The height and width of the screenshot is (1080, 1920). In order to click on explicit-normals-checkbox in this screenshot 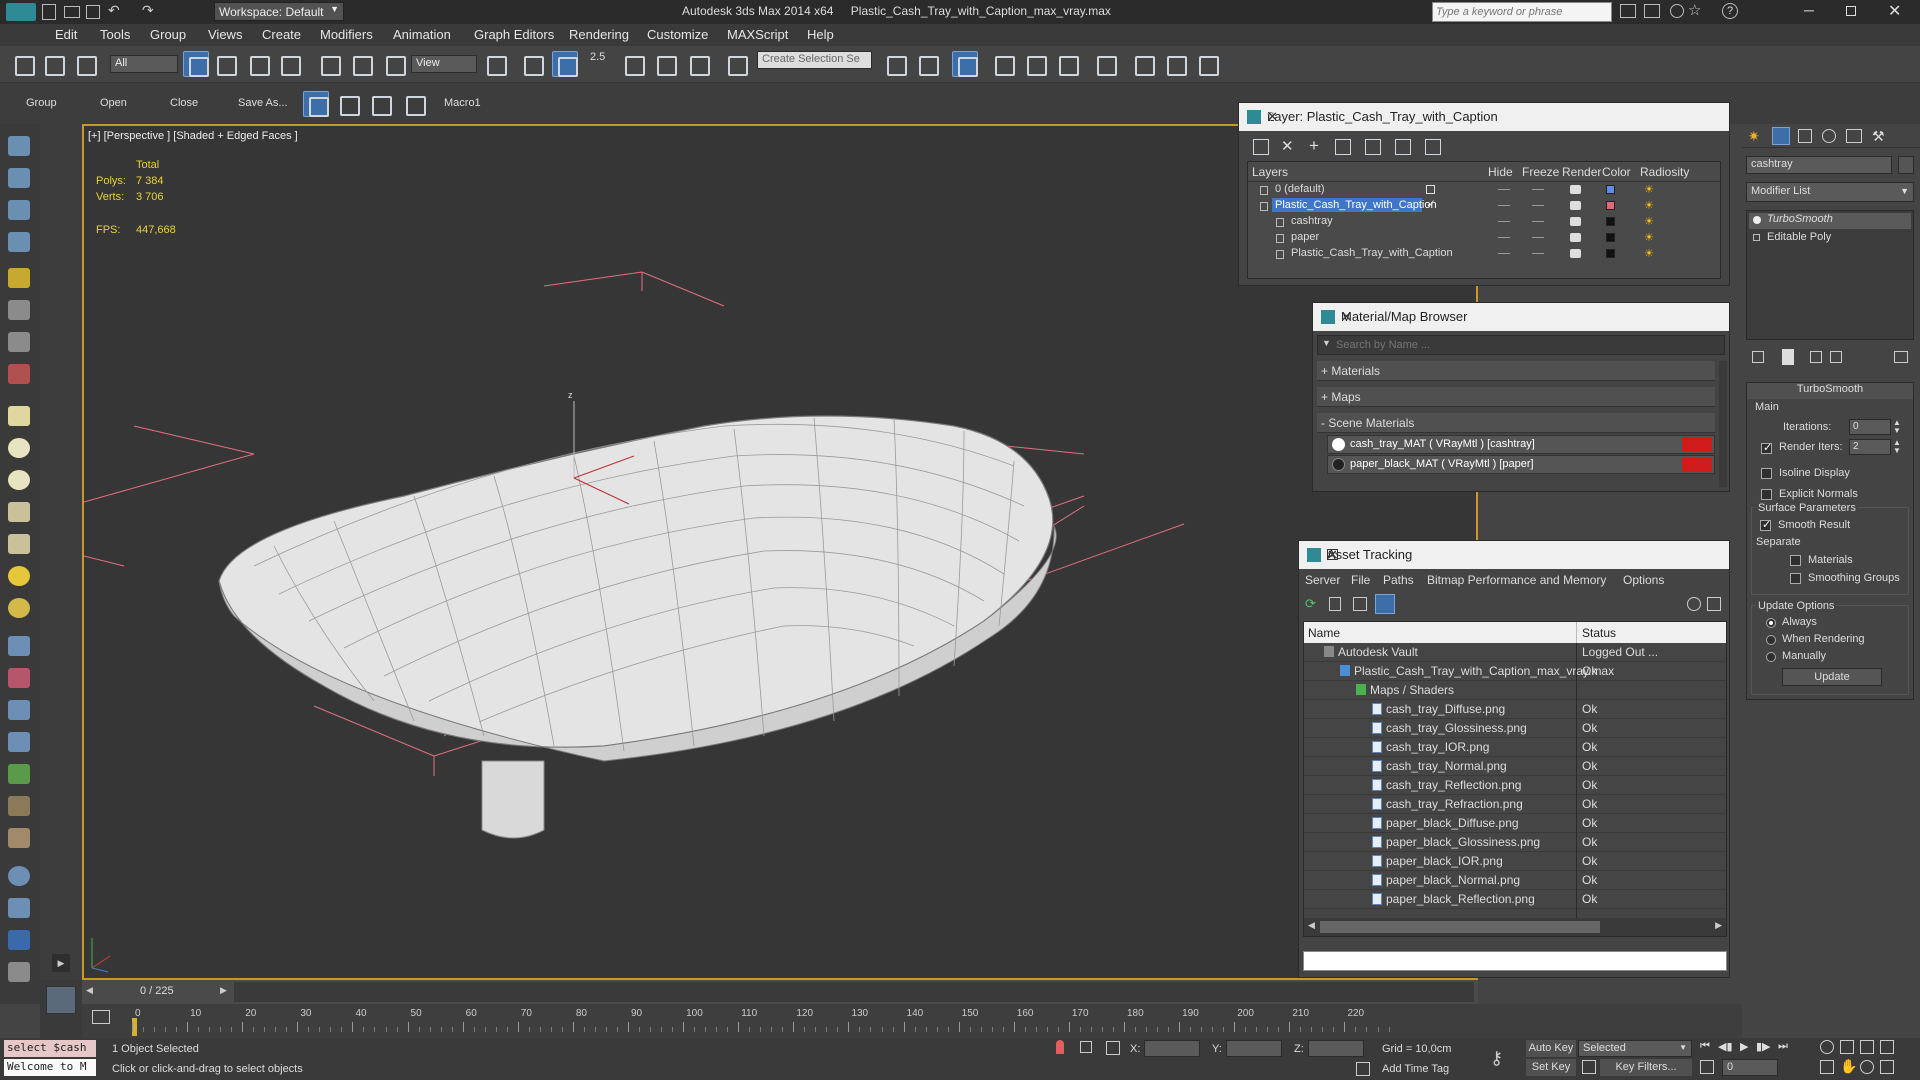, I will do `click(1766, 494)`.